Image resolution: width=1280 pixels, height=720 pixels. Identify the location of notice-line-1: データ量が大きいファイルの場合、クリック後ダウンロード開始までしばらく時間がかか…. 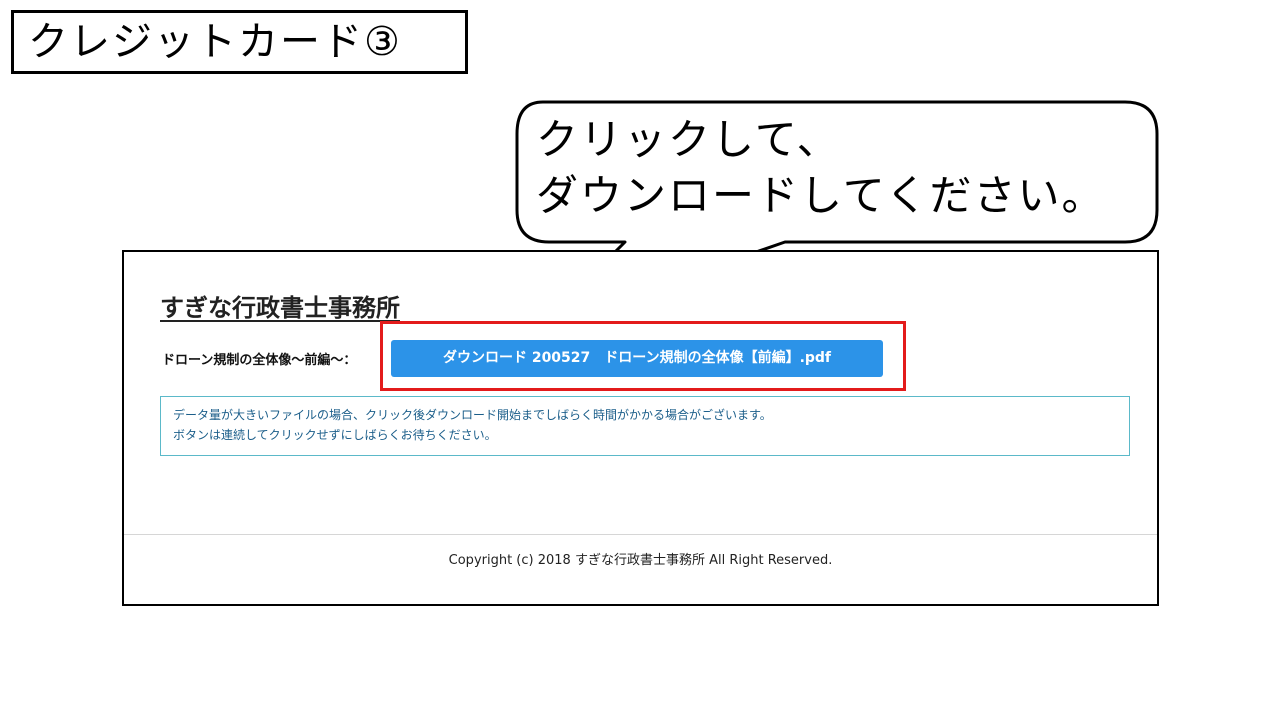
(472, 415).